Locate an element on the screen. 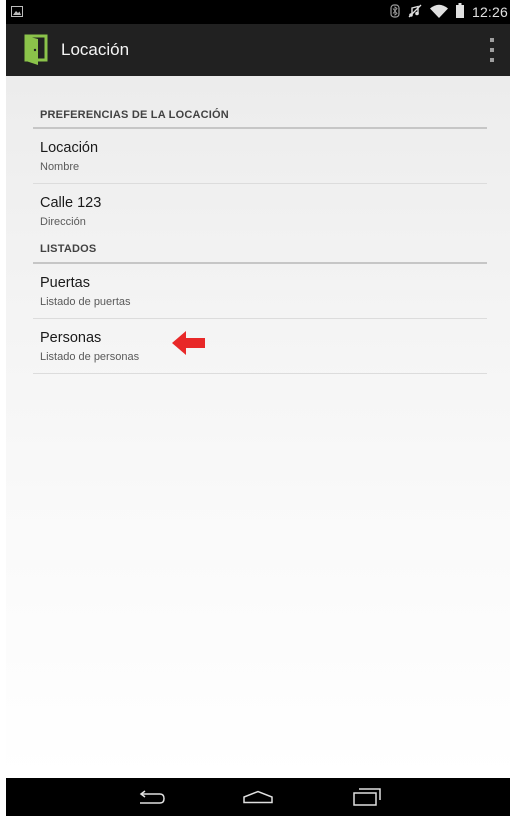 Image resolution: width=510 pixels, height=816 pixels. pref-item-summary: Listado de personas is located at coordinates (90, 357).